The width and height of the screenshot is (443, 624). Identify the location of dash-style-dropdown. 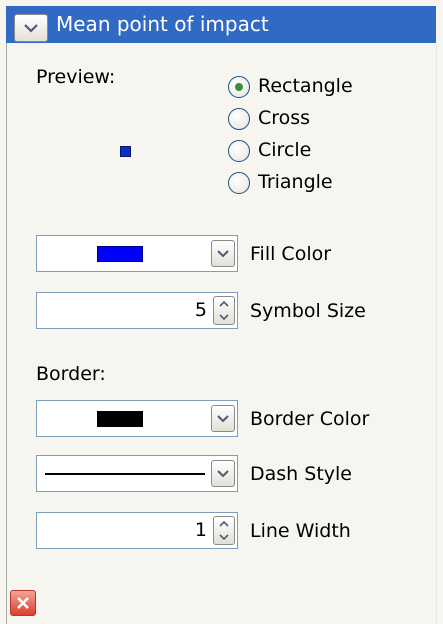
(137, 473).